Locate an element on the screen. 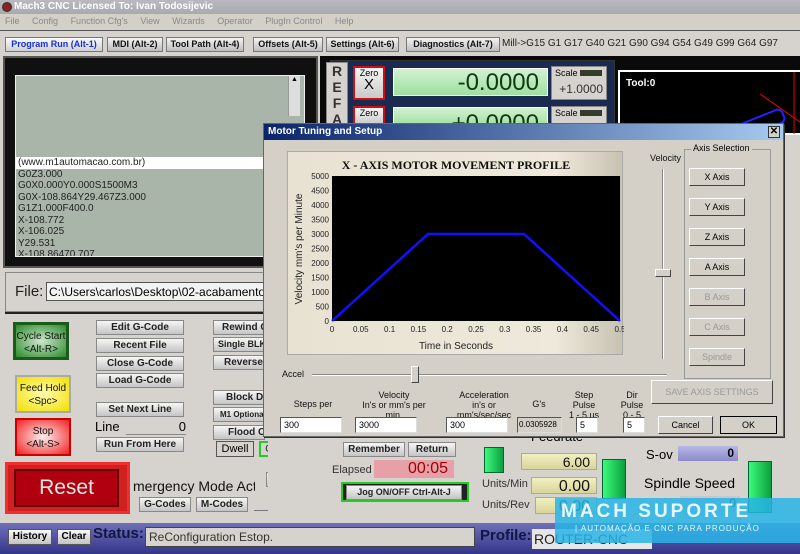 The width and height of the screenshot is (800, 554). tab-tool-path: Tool Path (Alt-4) is located at coordinates (205, 44).